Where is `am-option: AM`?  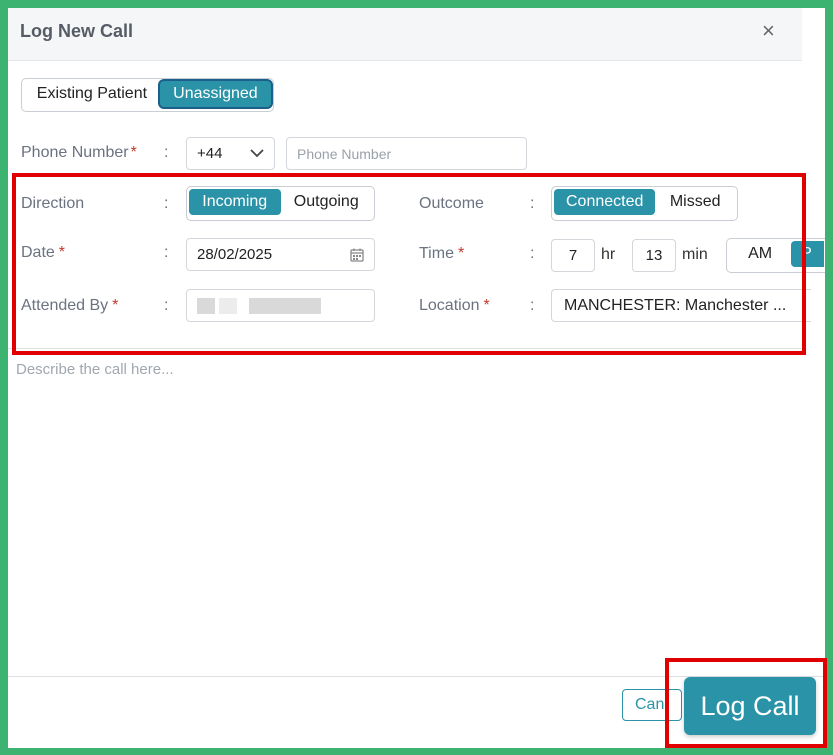
am-option: AM is located at coordinates (760, 254).